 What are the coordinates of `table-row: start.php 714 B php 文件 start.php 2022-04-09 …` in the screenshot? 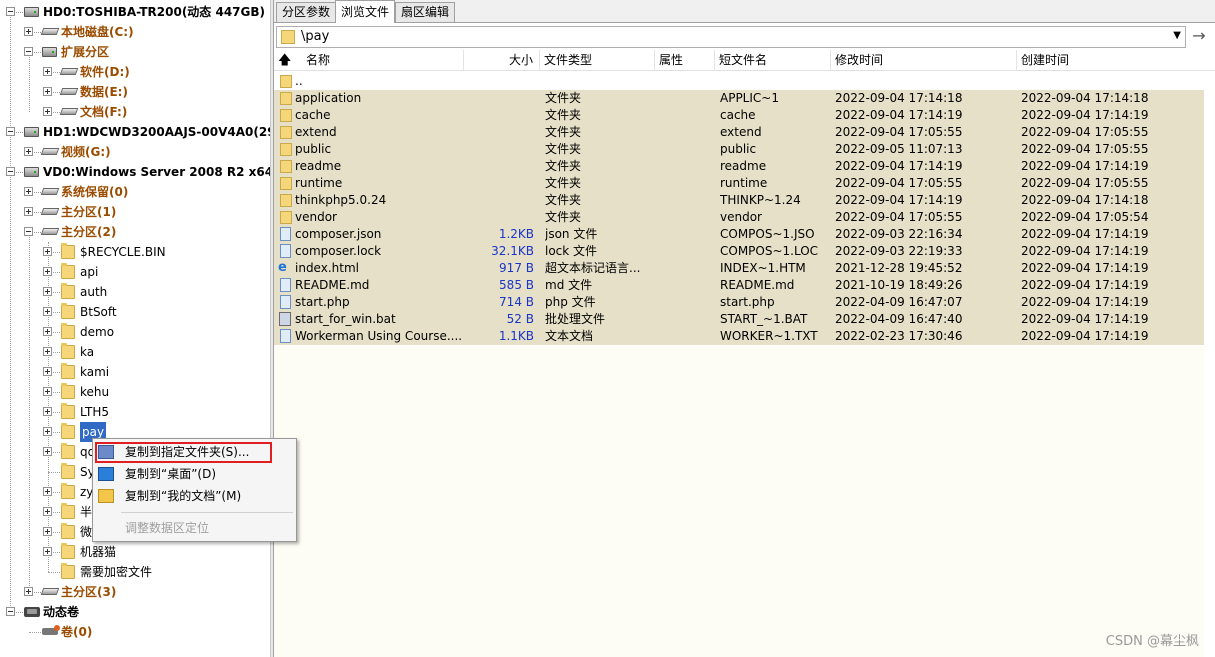 It's located at (739, 302).